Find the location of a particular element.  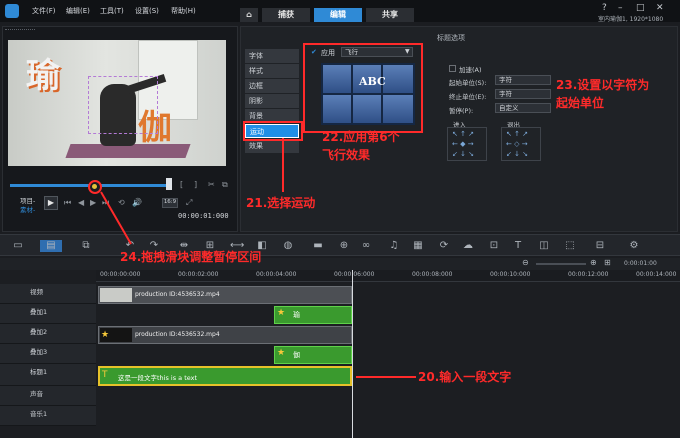

menu-edit: 编辑(E) is located at coordinates (78, 11).